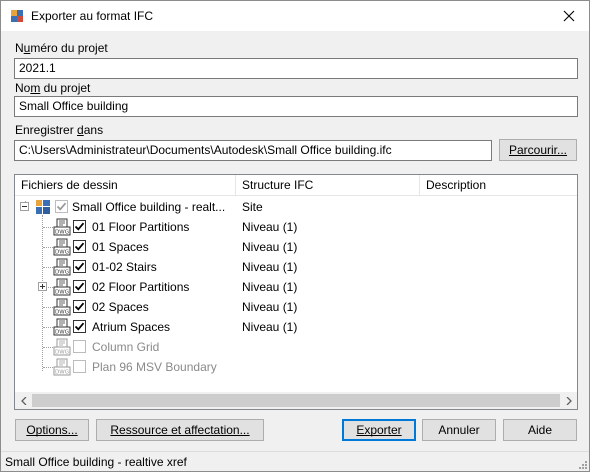 Image resolution: width=590 pixels, height=472 pixels. What do you see at coordinates (53, 88) in the screenshot?
I see `project-name-label: Nom du projet` at bounding box center [53, 88].